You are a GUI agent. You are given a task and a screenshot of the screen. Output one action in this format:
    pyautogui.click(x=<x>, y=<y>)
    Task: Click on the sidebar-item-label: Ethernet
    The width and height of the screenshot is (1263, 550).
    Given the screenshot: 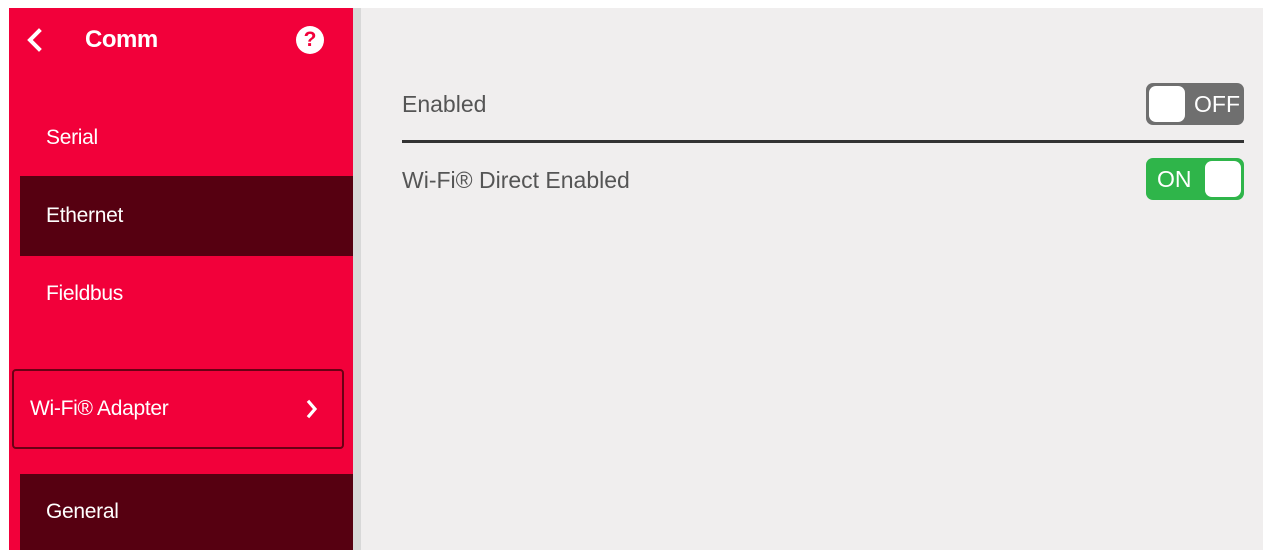 What is the action you would take?
    pyautogui.click(x=84, y=215)
    